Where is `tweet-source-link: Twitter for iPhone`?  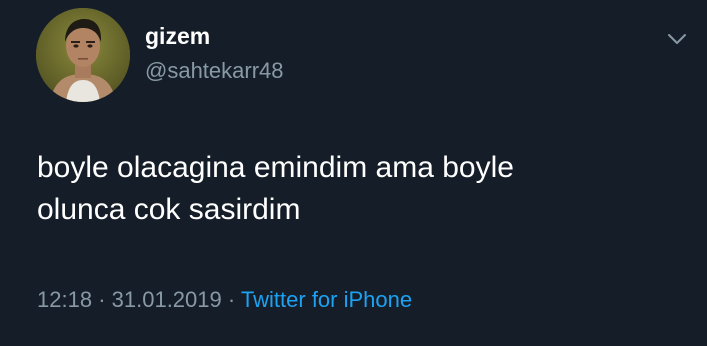 tweet-source-link: Twitter for iPhone is located at coordinates (326, 299).